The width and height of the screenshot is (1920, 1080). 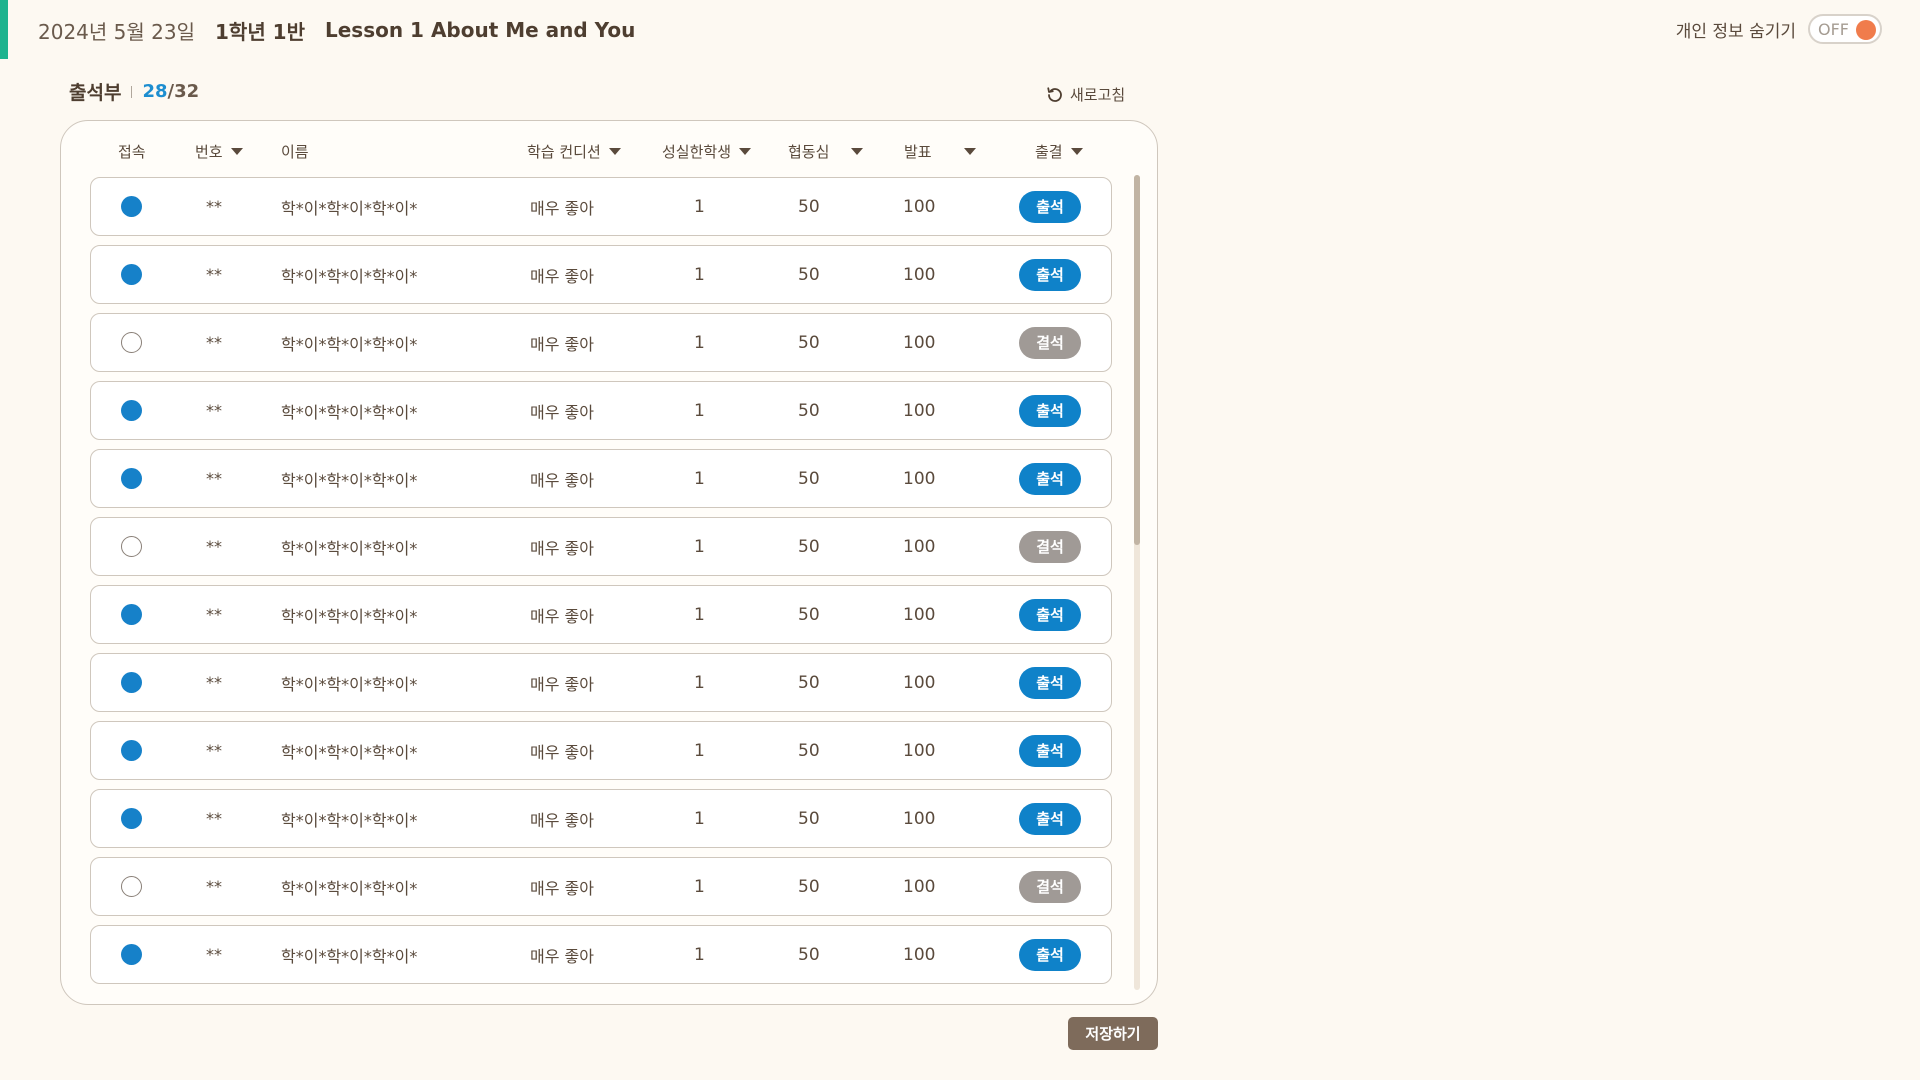 I want to click on toggle-knob, so click(x=1866, y=30).